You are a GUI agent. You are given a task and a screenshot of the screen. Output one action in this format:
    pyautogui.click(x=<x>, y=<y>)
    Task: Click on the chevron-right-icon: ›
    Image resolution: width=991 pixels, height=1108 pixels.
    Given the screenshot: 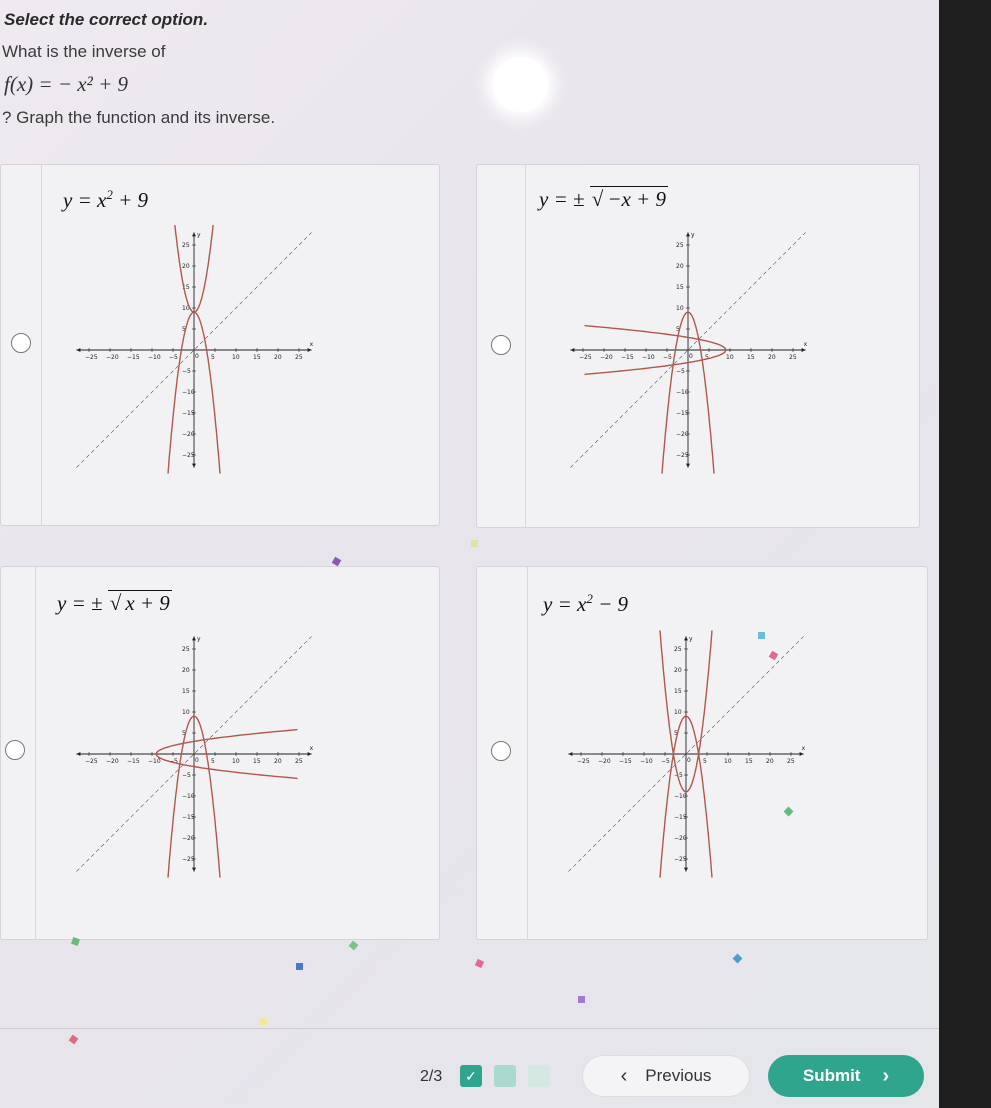 What is the action you would take?
    pyautogui.click(x=886, y=1075)
    